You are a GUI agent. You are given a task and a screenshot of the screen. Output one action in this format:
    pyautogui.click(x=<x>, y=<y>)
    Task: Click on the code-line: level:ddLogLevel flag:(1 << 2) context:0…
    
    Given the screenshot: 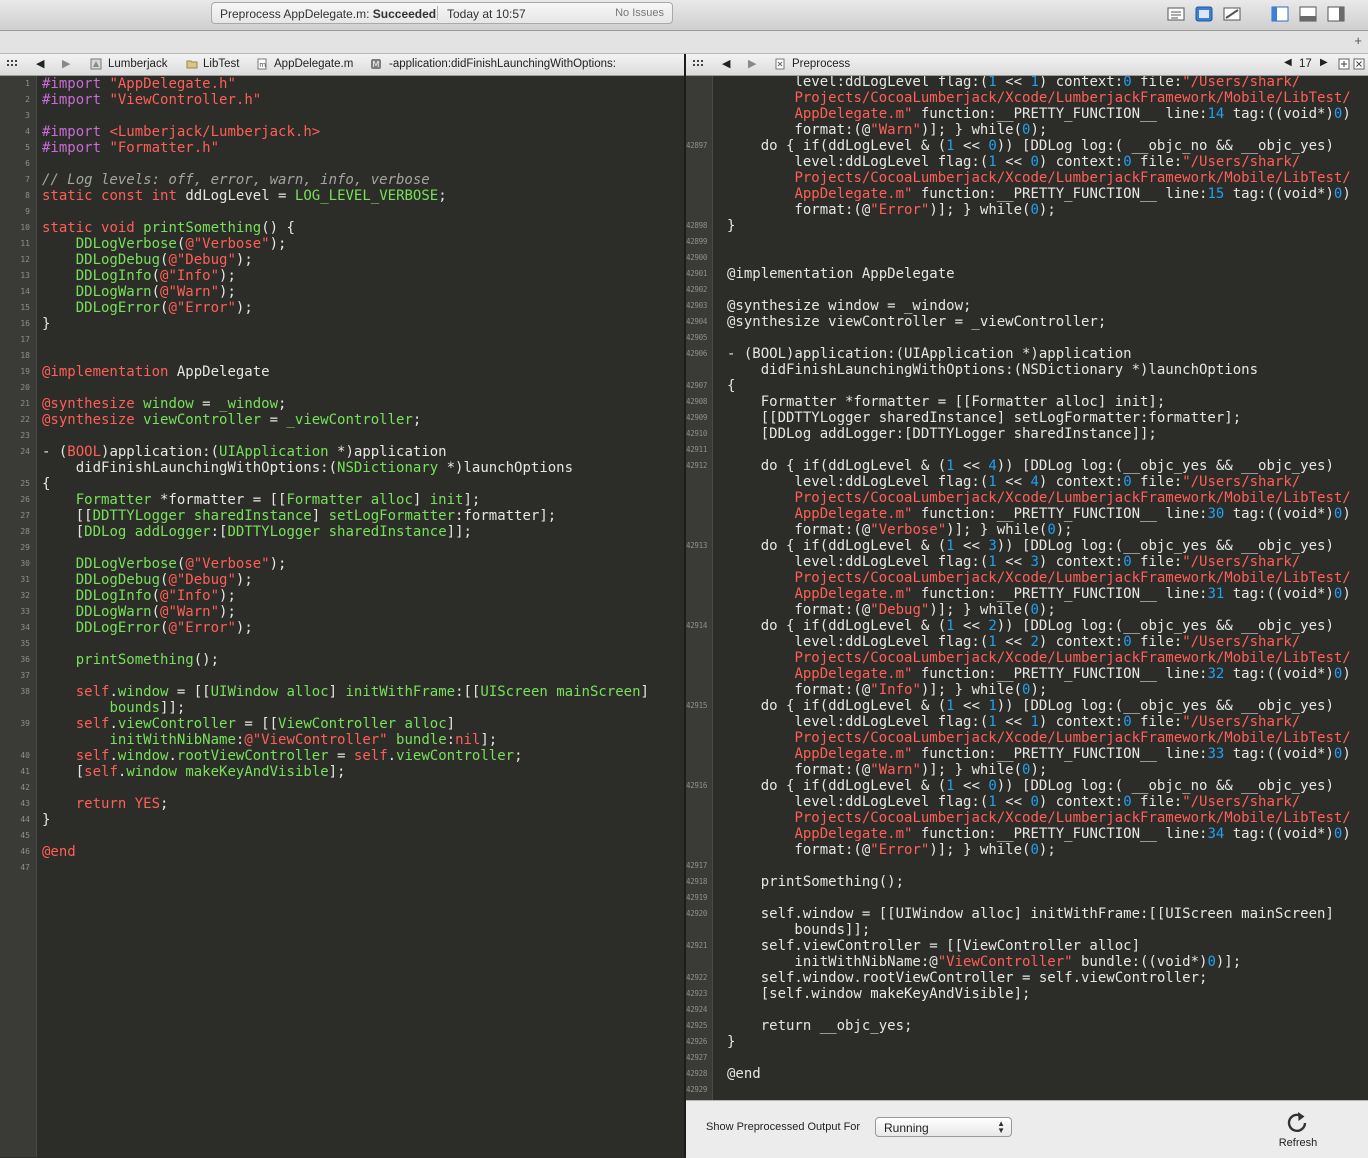 What is the action you would take?
    pyautogui.click(x=1014, y=642)
    